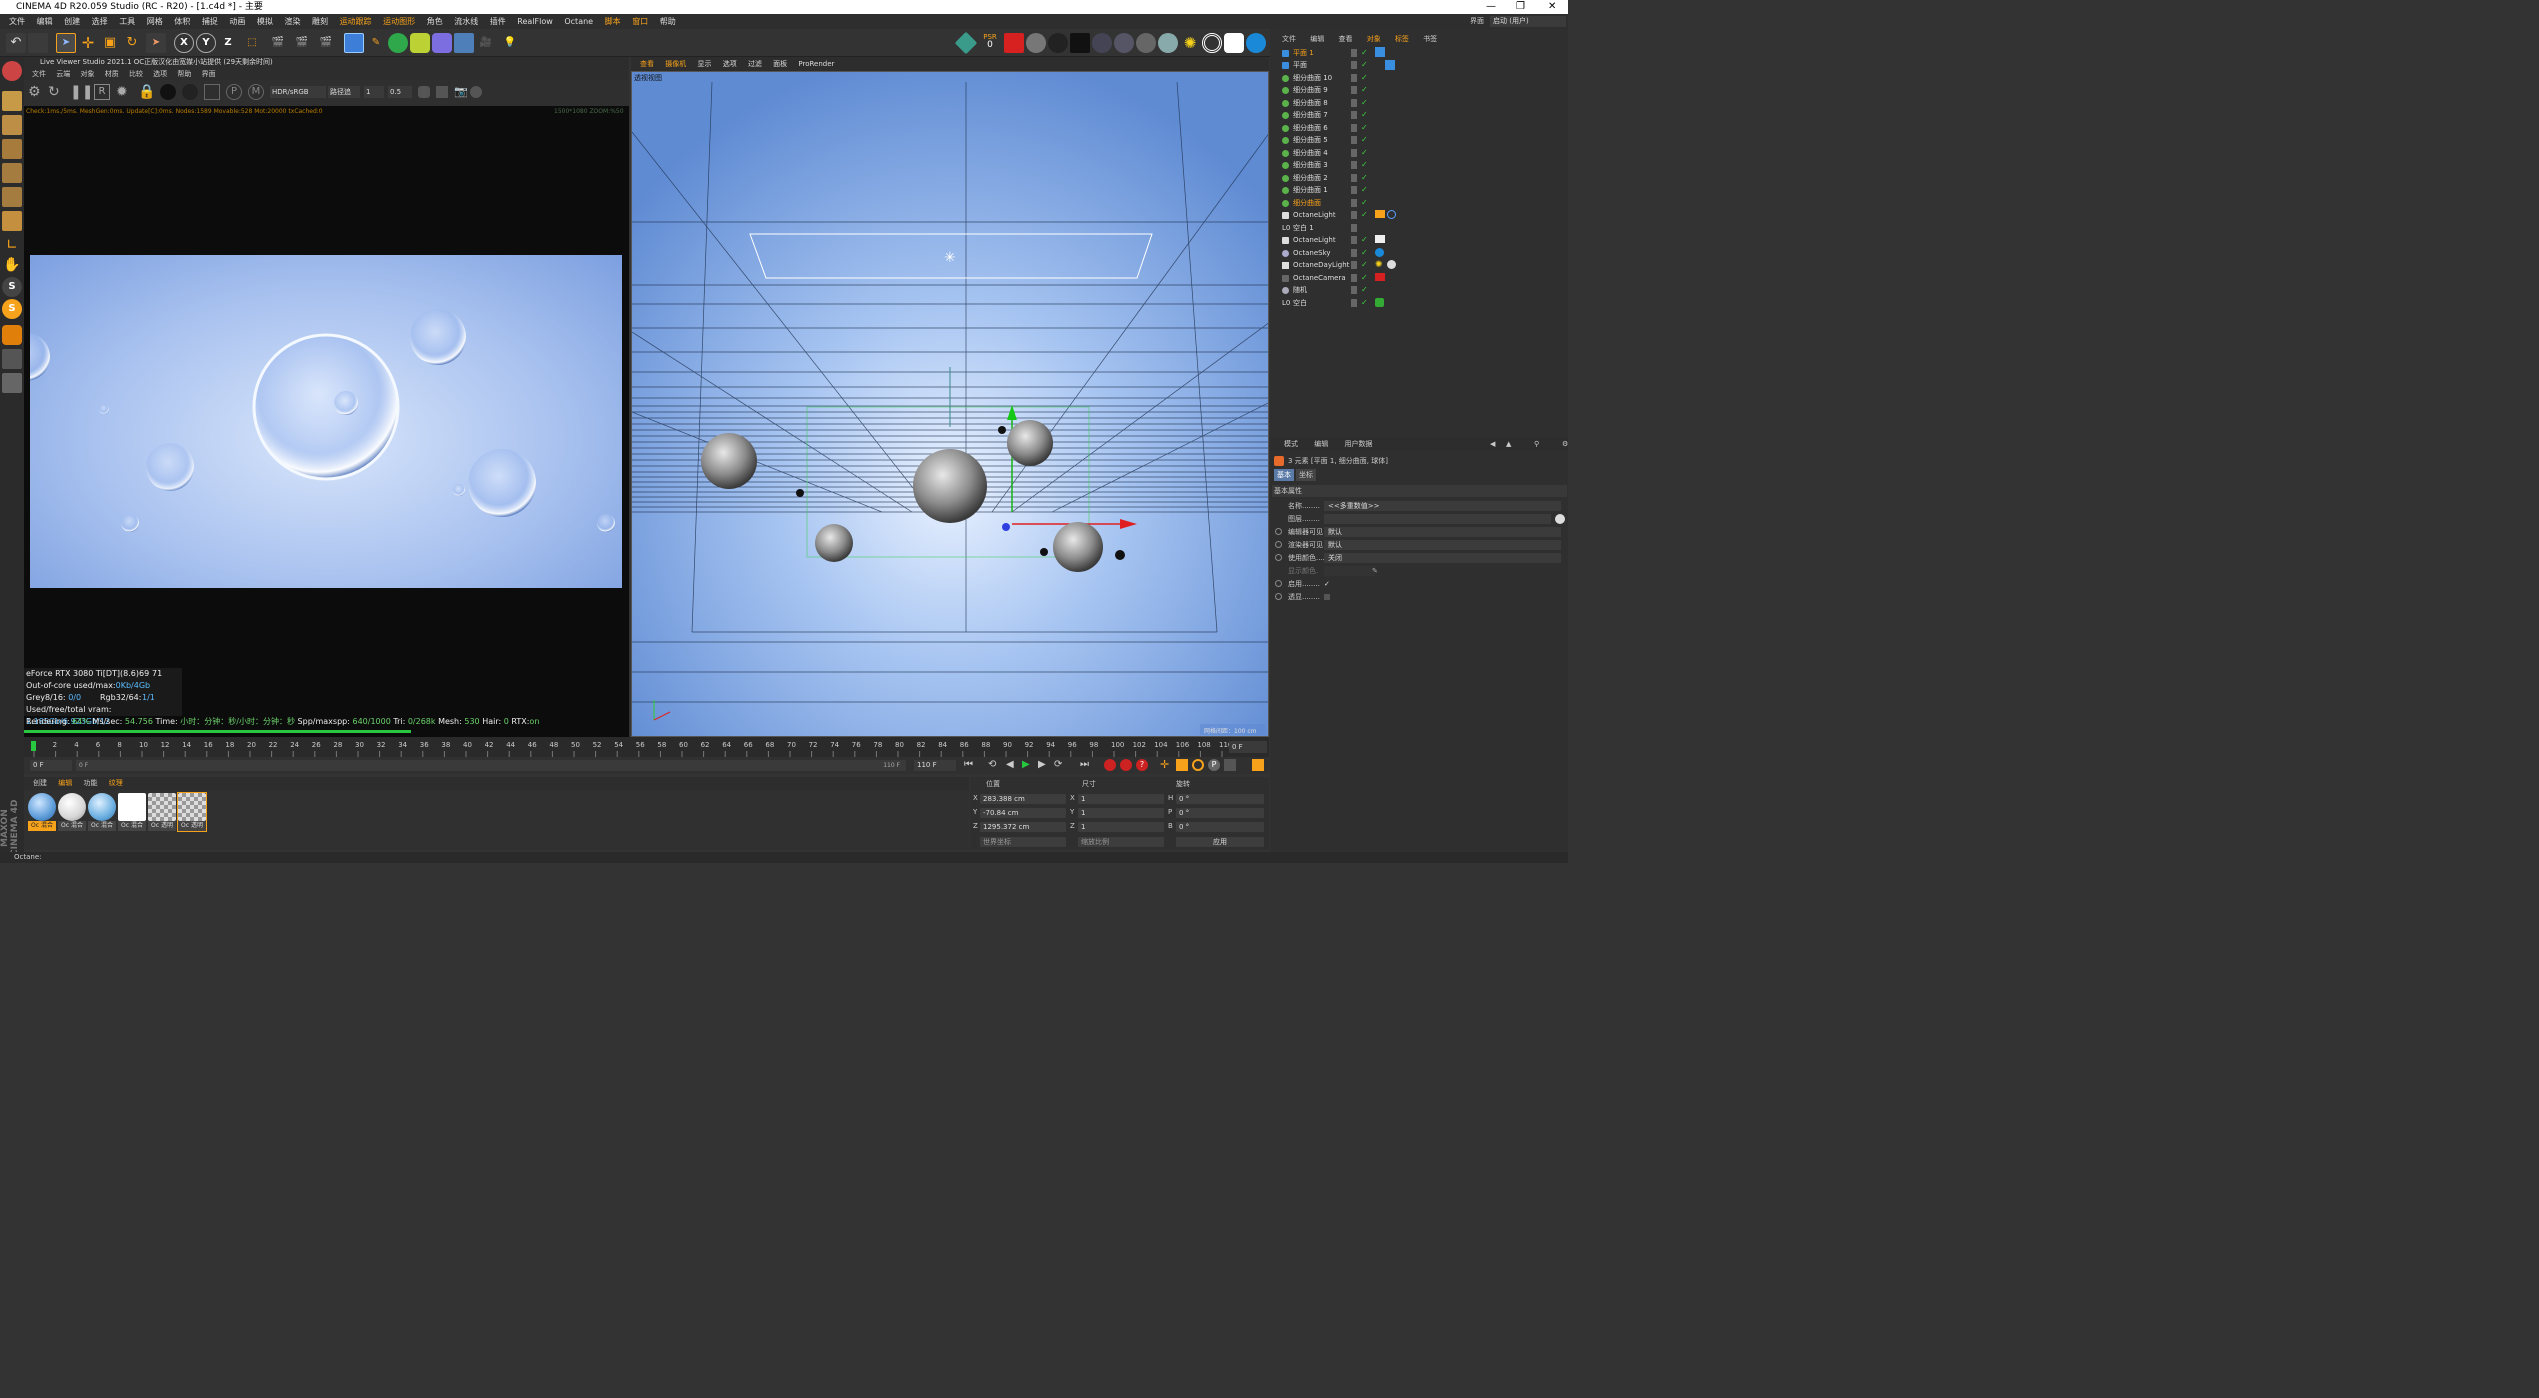  Describe the element at coordinates (12, 149) in the screenshot. I see `workplane-mode-icon` at that location.